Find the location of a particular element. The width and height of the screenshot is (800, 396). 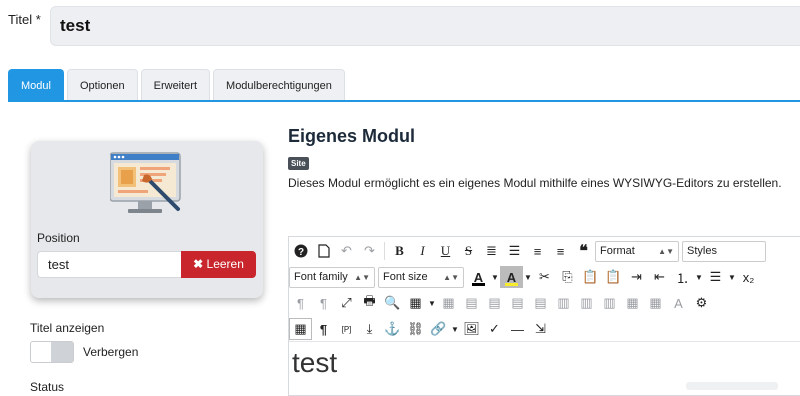

insert-icon: ⤓ is located at coordinates (369, 329).